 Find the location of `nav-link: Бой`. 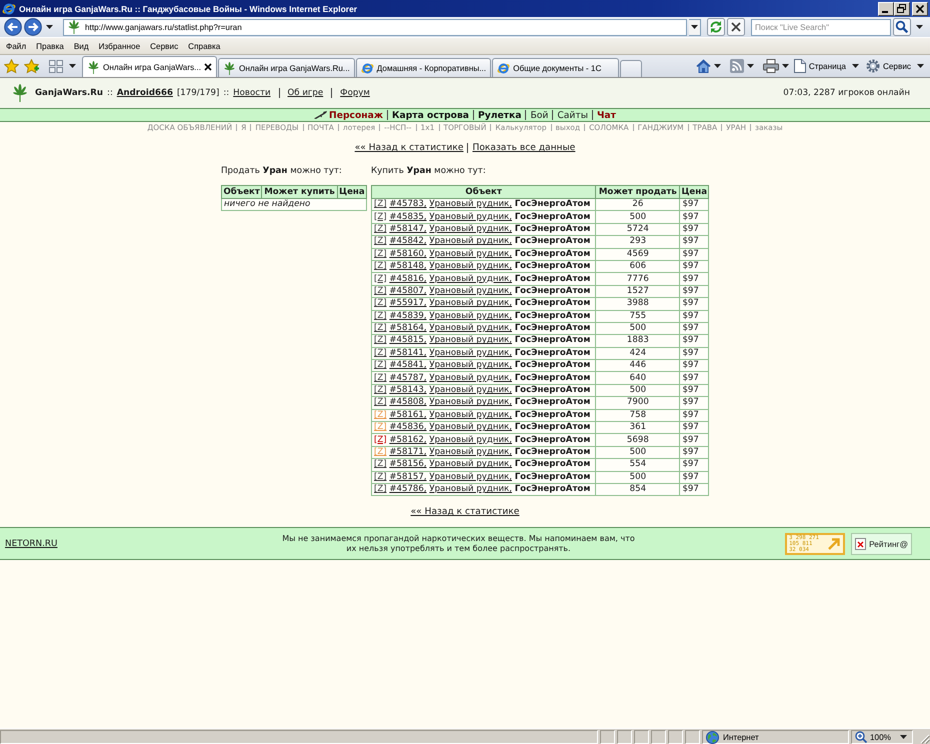

nav-link: Бой is located at coordinates (539, 115).